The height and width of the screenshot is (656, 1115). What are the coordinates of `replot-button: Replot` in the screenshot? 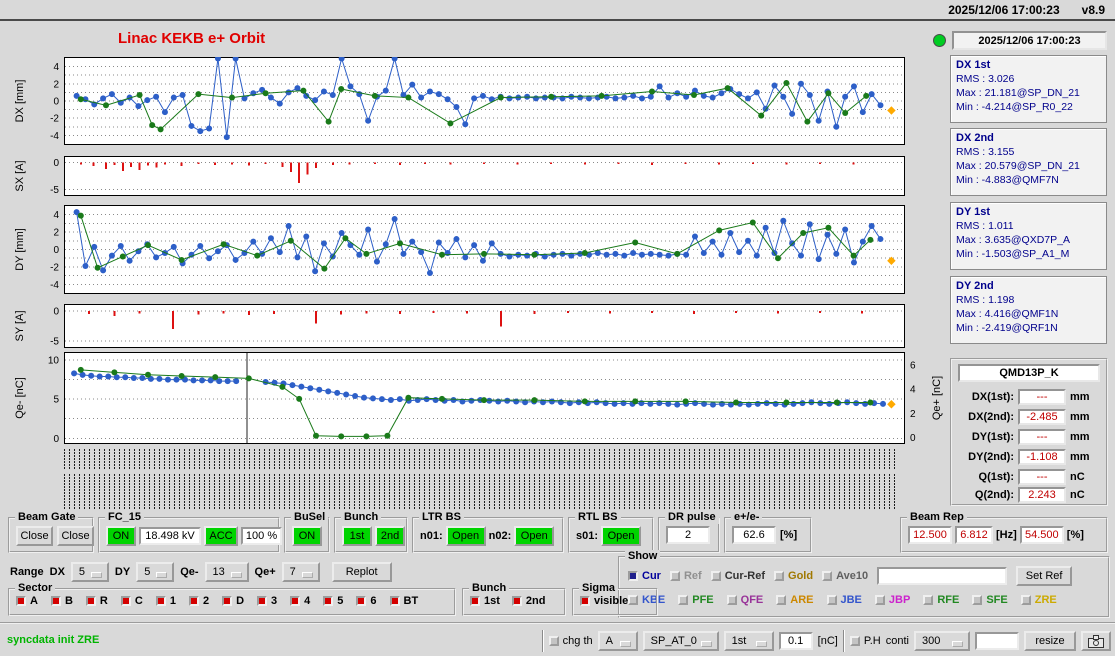 It's located at (361, 572).